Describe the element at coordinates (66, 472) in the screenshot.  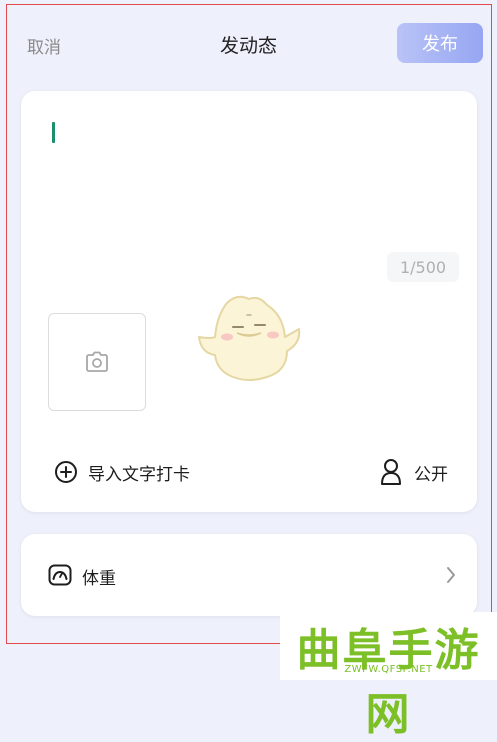
I see `plus-circle-icon` at that location.